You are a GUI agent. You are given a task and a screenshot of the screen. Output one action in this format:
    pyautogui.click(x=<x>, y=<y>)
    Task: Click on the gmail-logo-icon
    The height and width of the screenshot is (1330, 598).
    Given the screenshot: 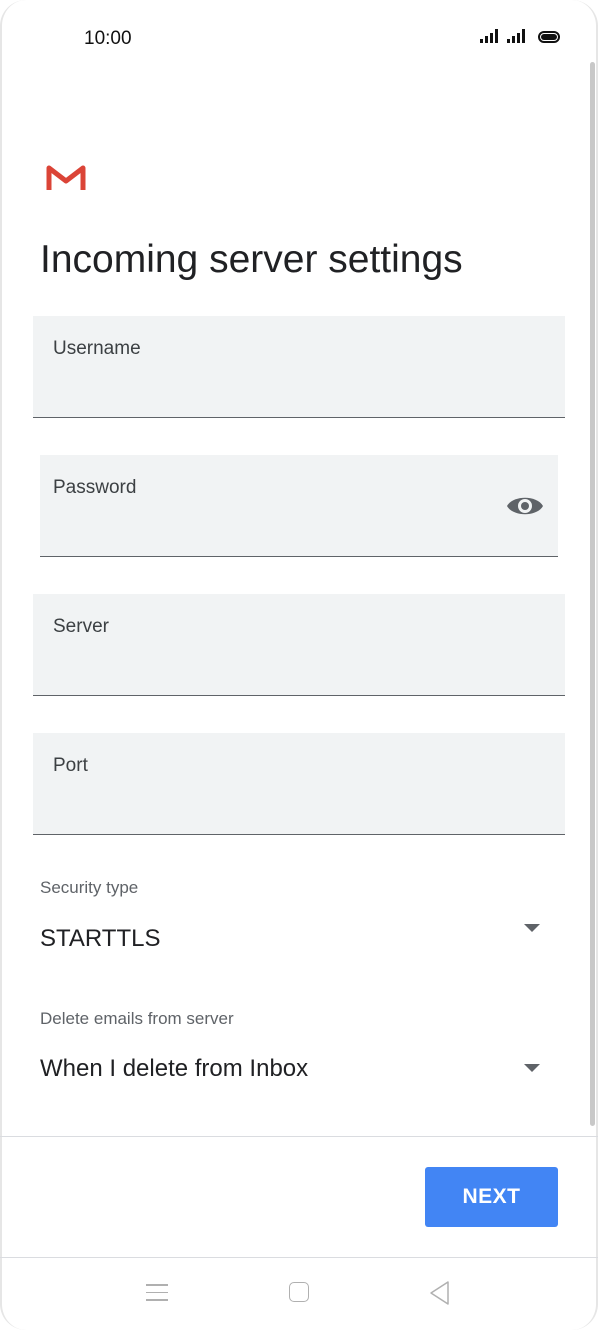 What is the action you would take?
    pyautogui.click(x=66, y=177)
    